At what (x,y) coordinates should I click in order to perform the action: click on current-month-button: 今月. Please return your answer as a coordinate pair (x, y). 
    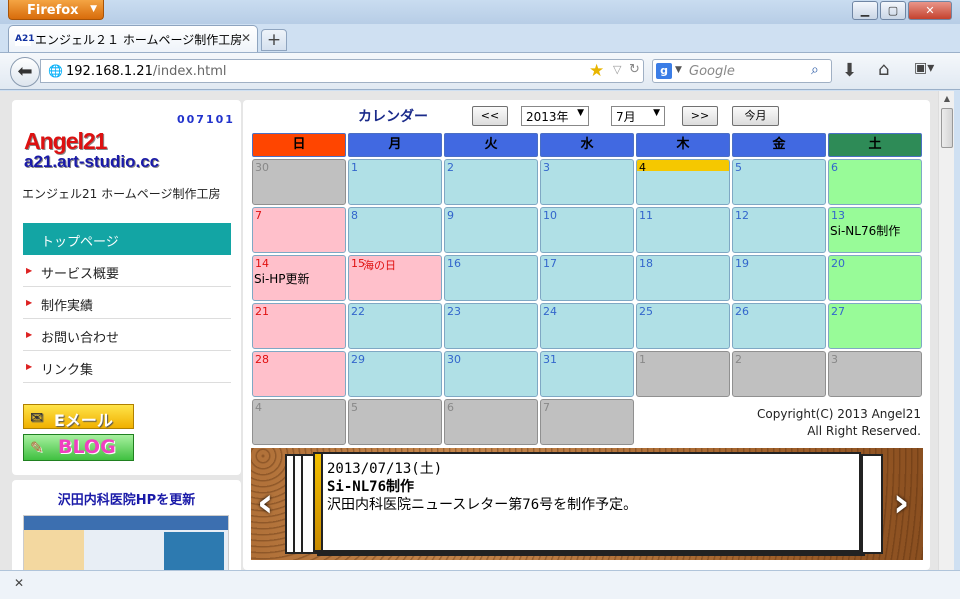
    Looking at the image, I should click on (755, 116).